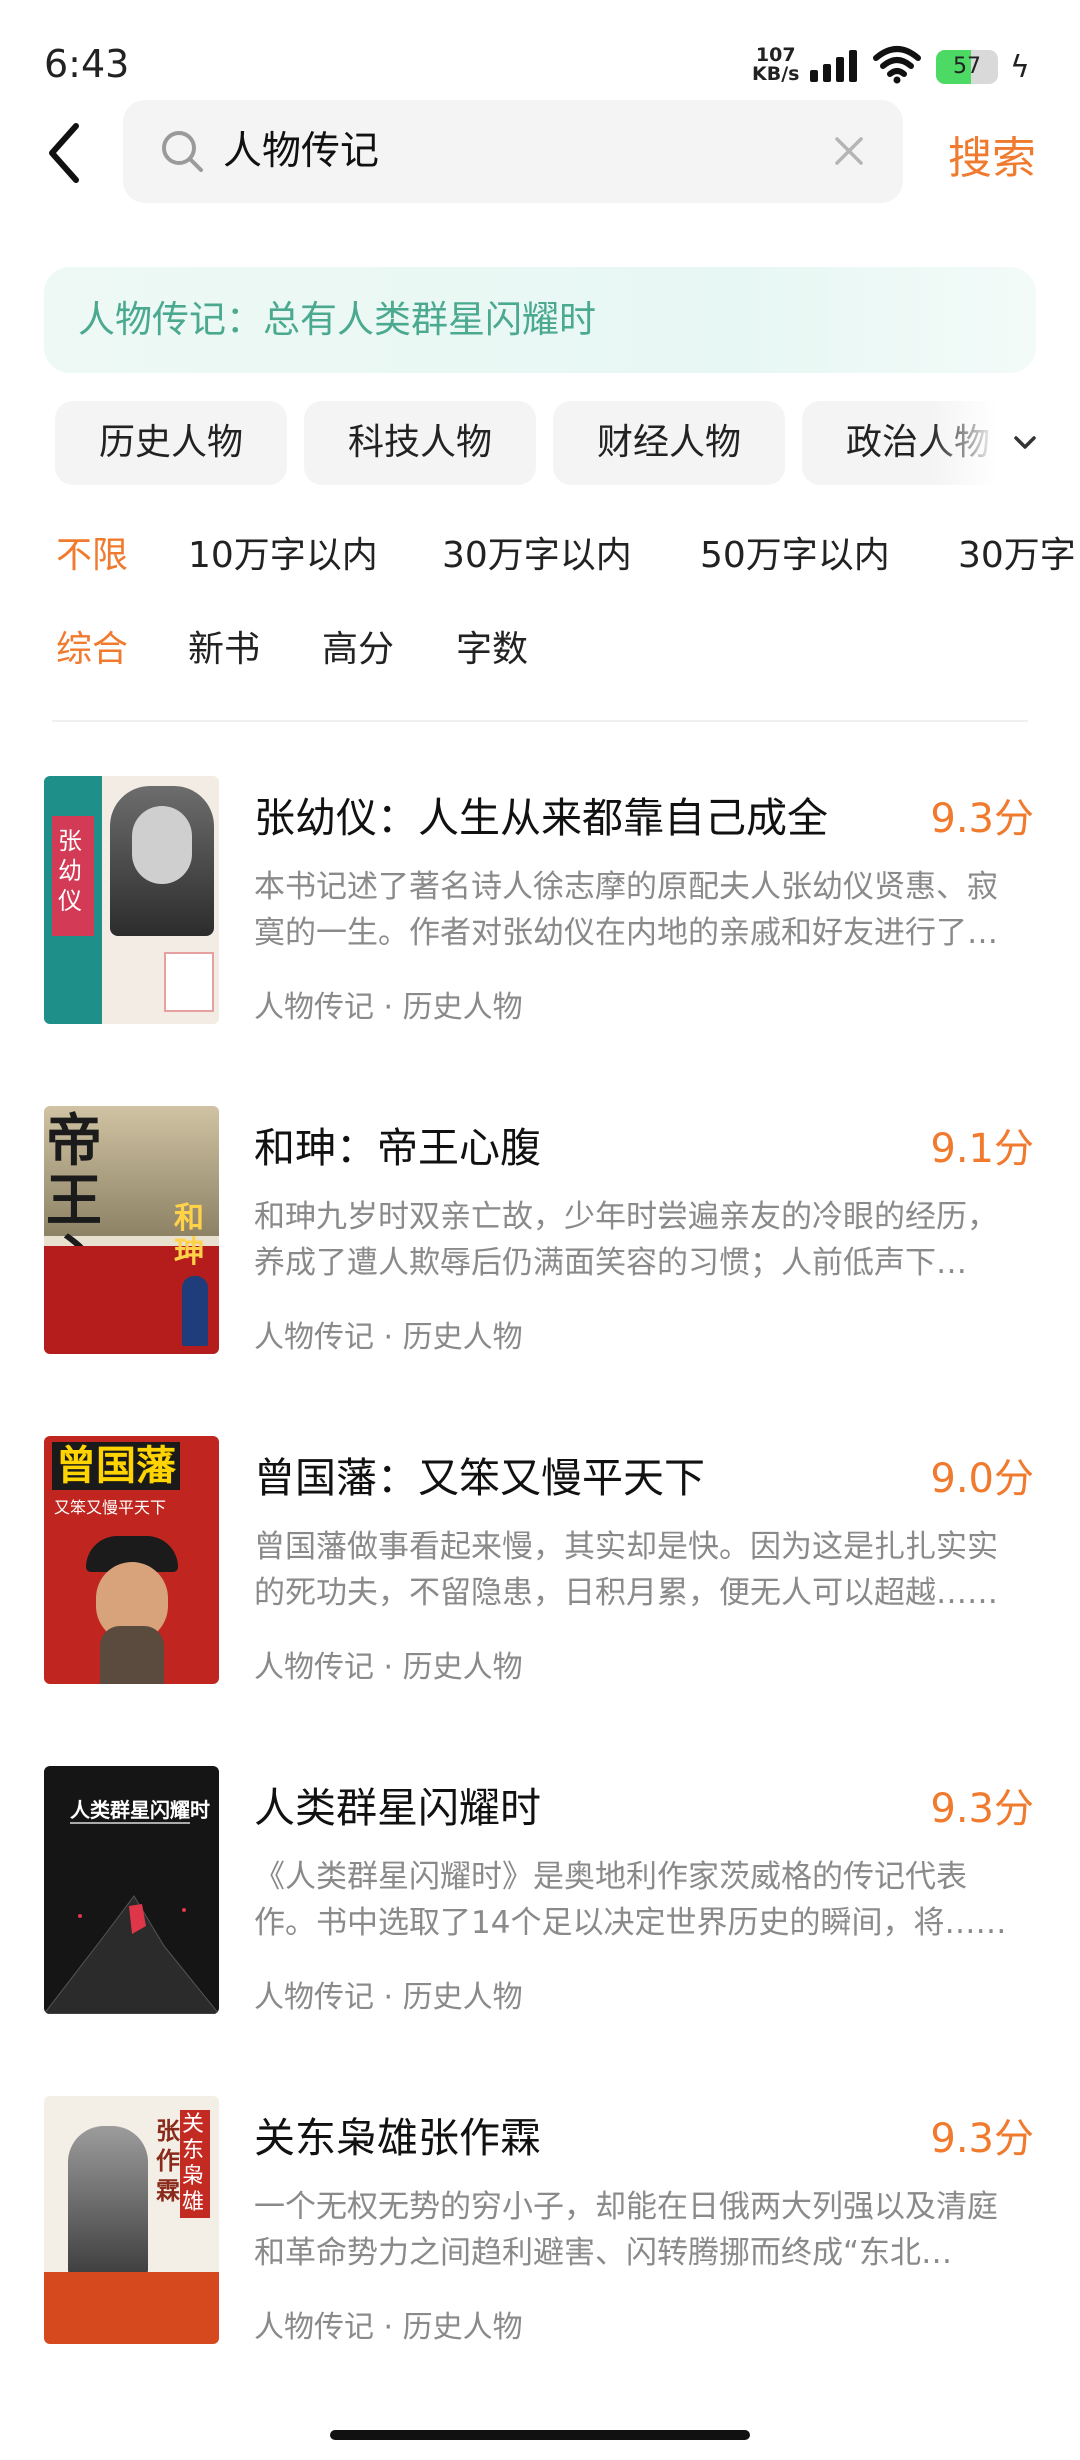  What do you see at coordinates (1025, 443) in the screenshot?
I see `chevron-down-icon` at bounding box center [1025, 443].